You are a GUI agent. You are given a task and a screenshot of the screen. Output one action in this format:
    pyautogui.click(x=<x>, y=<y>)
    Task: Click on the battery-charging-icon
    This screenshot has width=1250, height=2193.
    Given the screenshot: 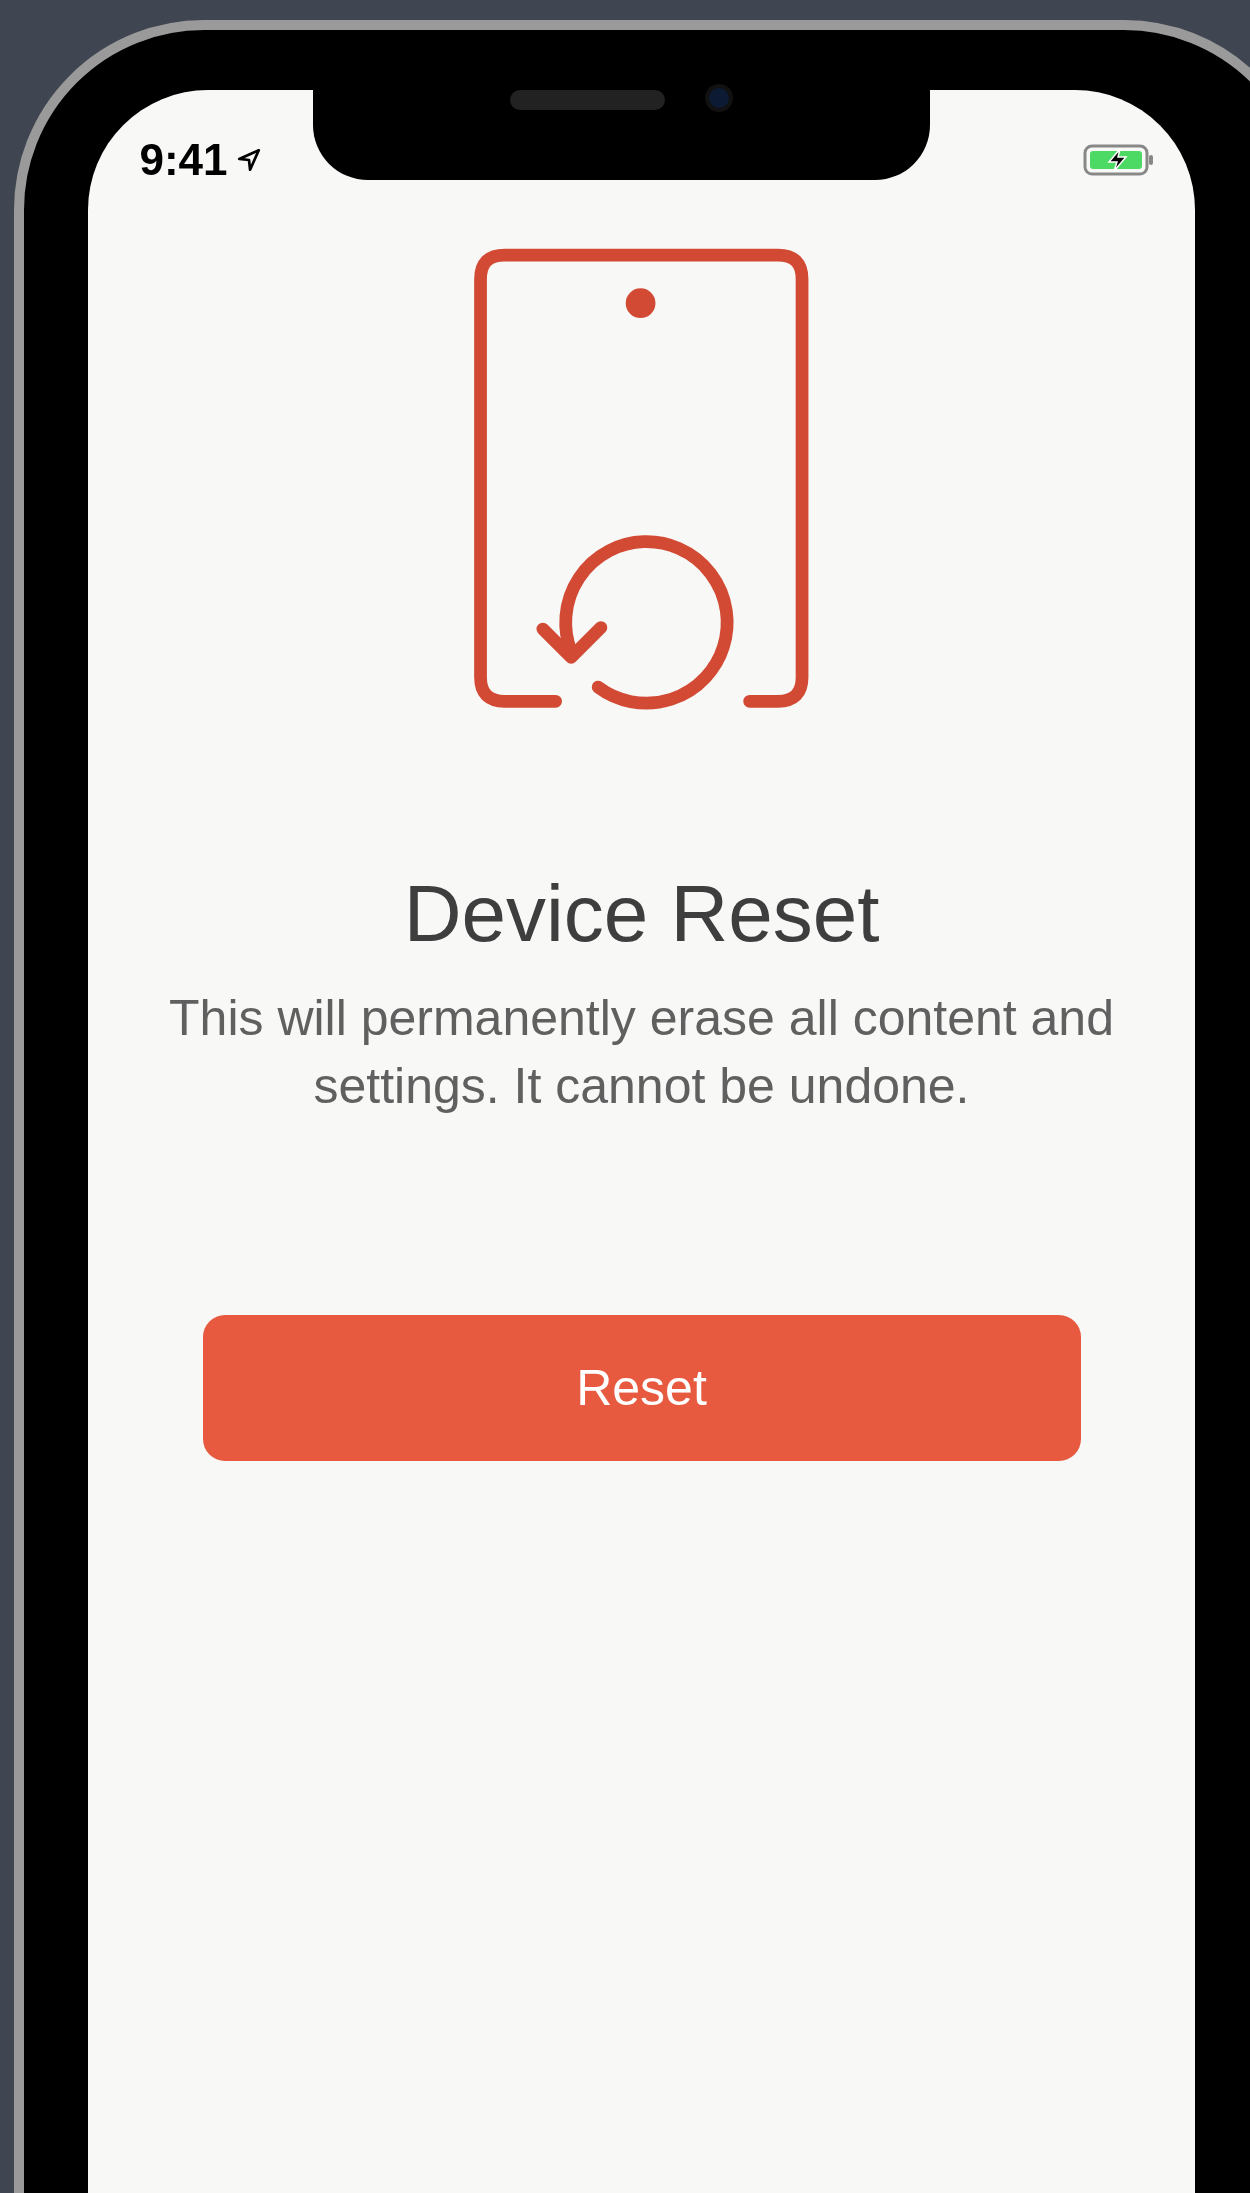 What is the action you would take?
    pyautogui.click(x=1119, y=160)
    